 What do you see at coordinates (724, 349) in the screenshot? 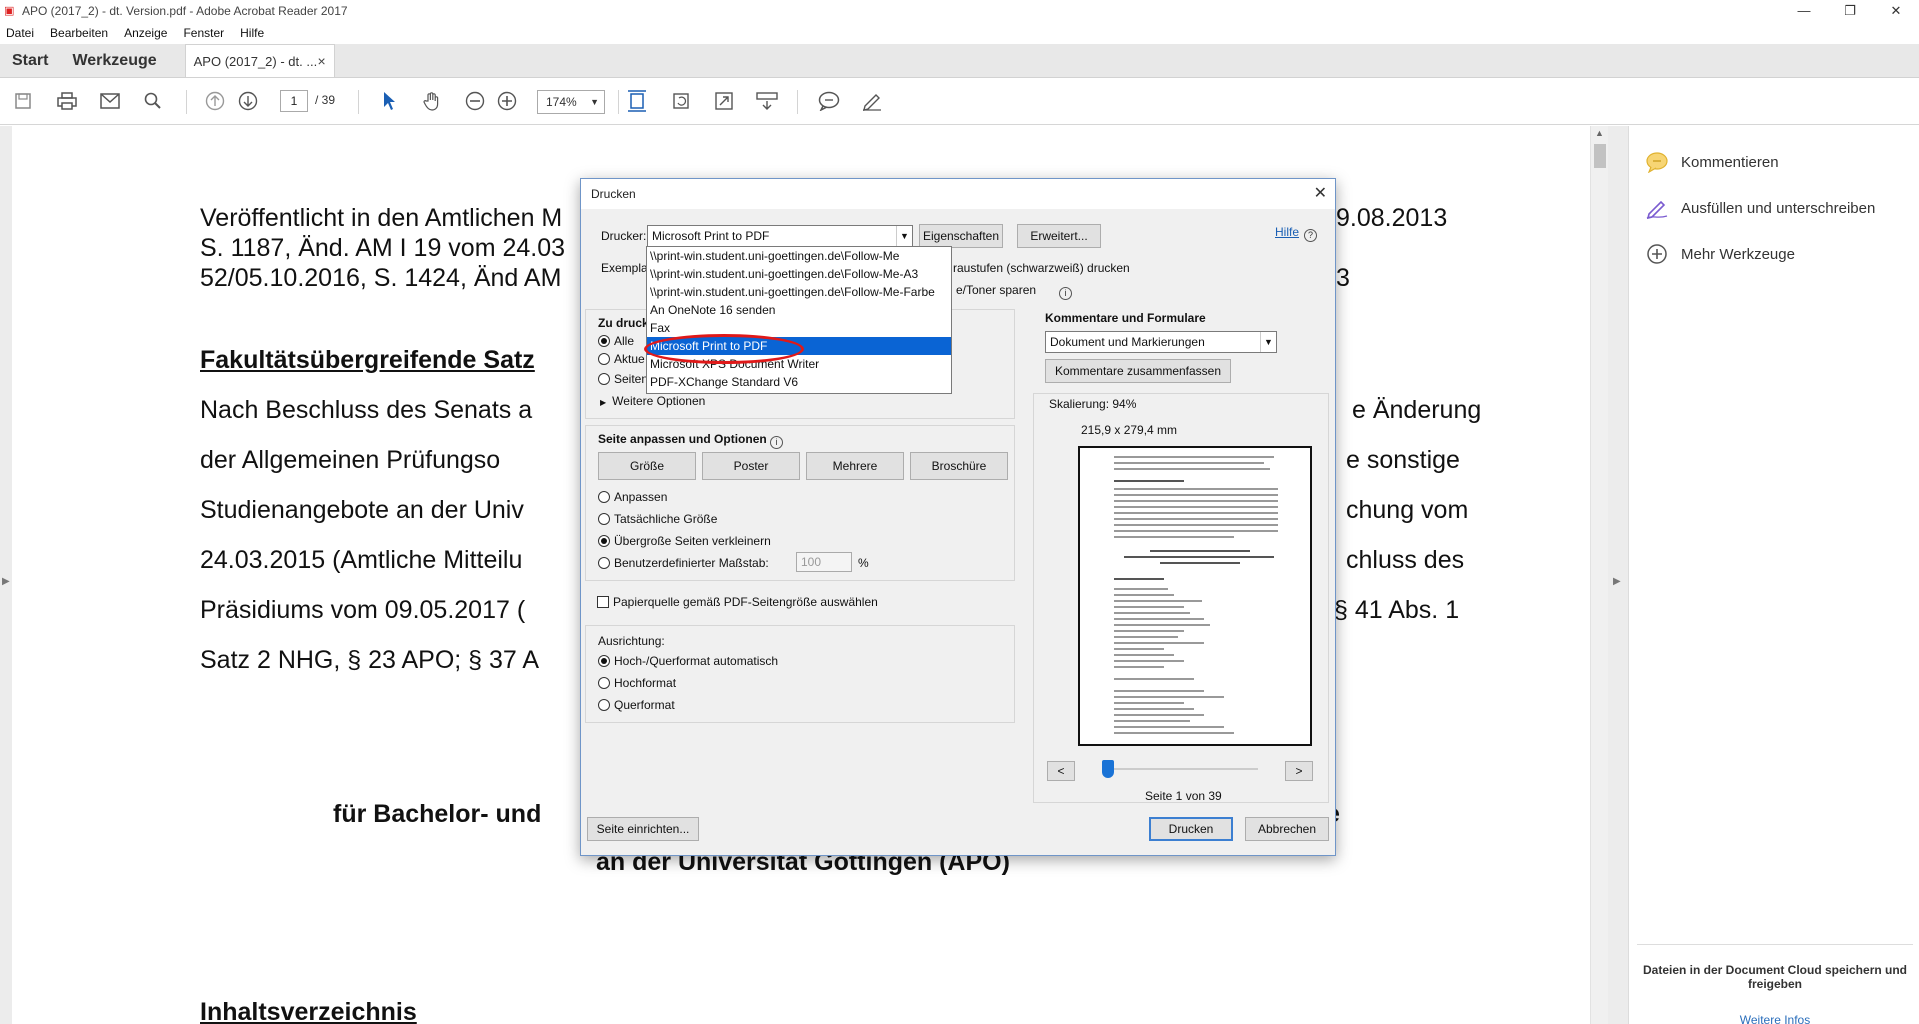
I see `highlight-annotation` at bounding box center [724, 349].